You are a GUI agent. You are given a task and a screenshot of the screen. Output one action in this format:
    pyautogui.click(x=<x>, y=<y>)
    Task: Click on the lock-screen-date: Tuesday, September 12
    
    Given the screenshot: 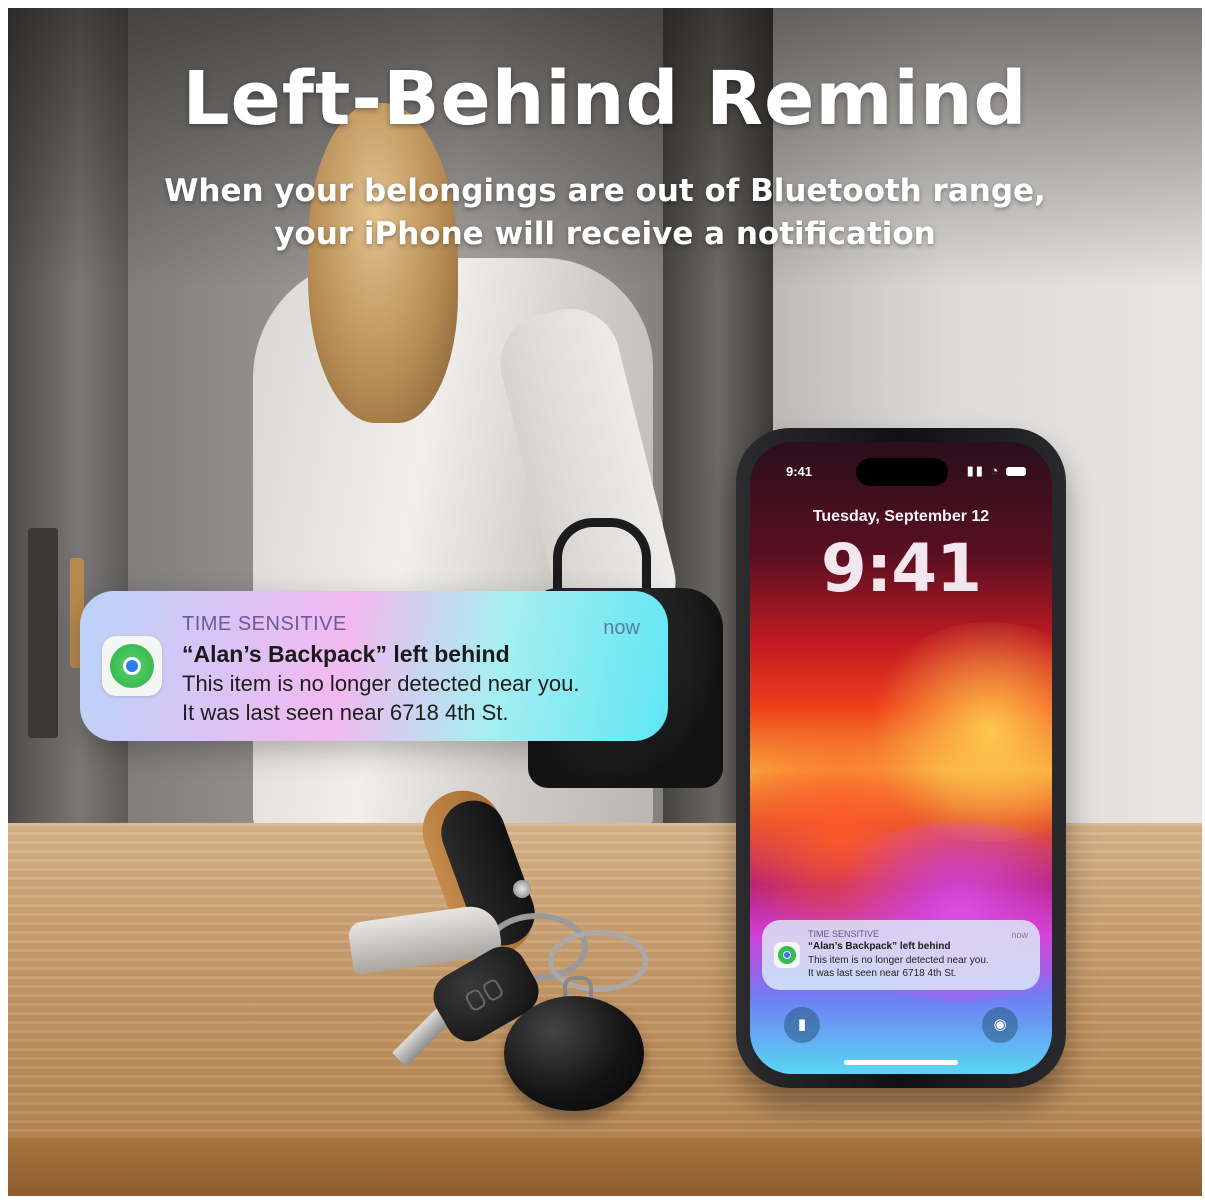 What is the action you would take?
    pyautogui.click(x=901, y=516)
    